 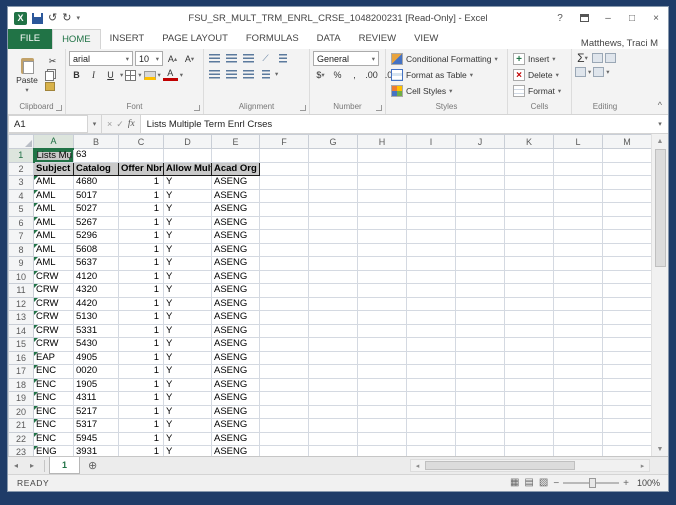 What do you see at coordinates (284, 168) in the screenshot?
I see `cell-F2` at bounding box center [284, 168].